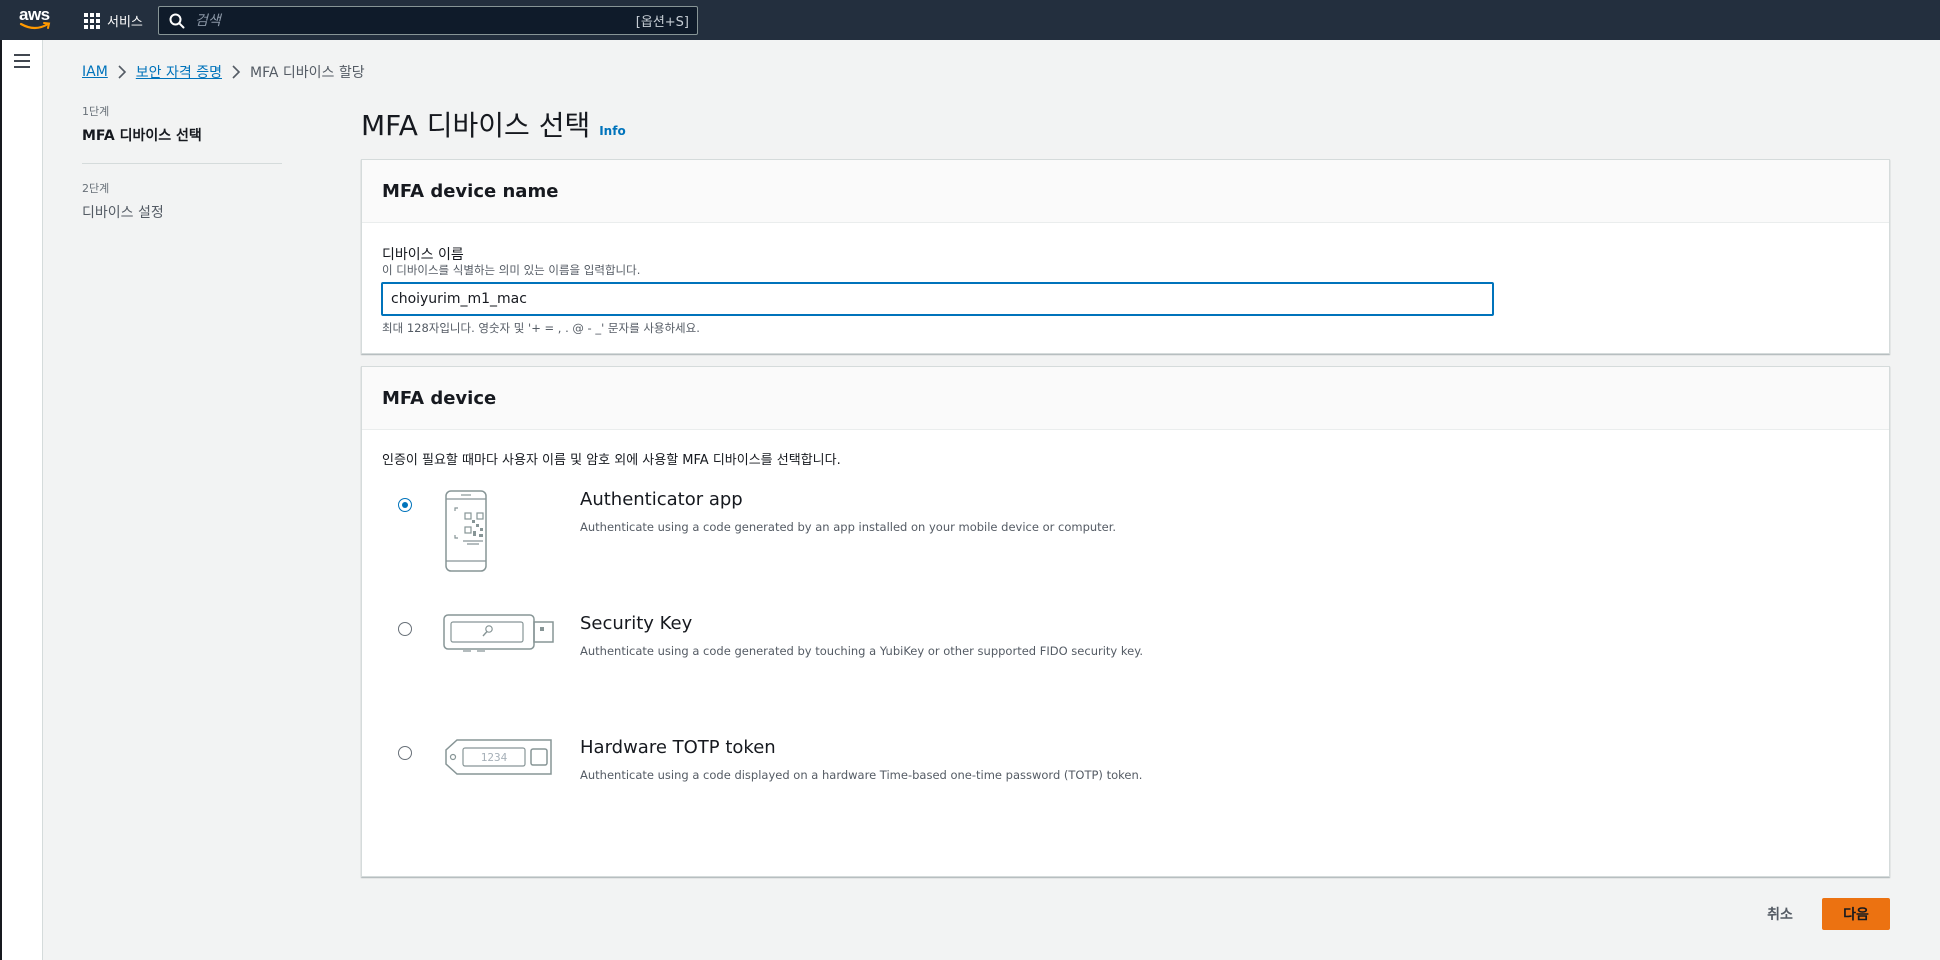  What do you see at coordinates (636, 623) in the screenshot?
I see `option-title: Security Key` at bounding box center [636, 623].